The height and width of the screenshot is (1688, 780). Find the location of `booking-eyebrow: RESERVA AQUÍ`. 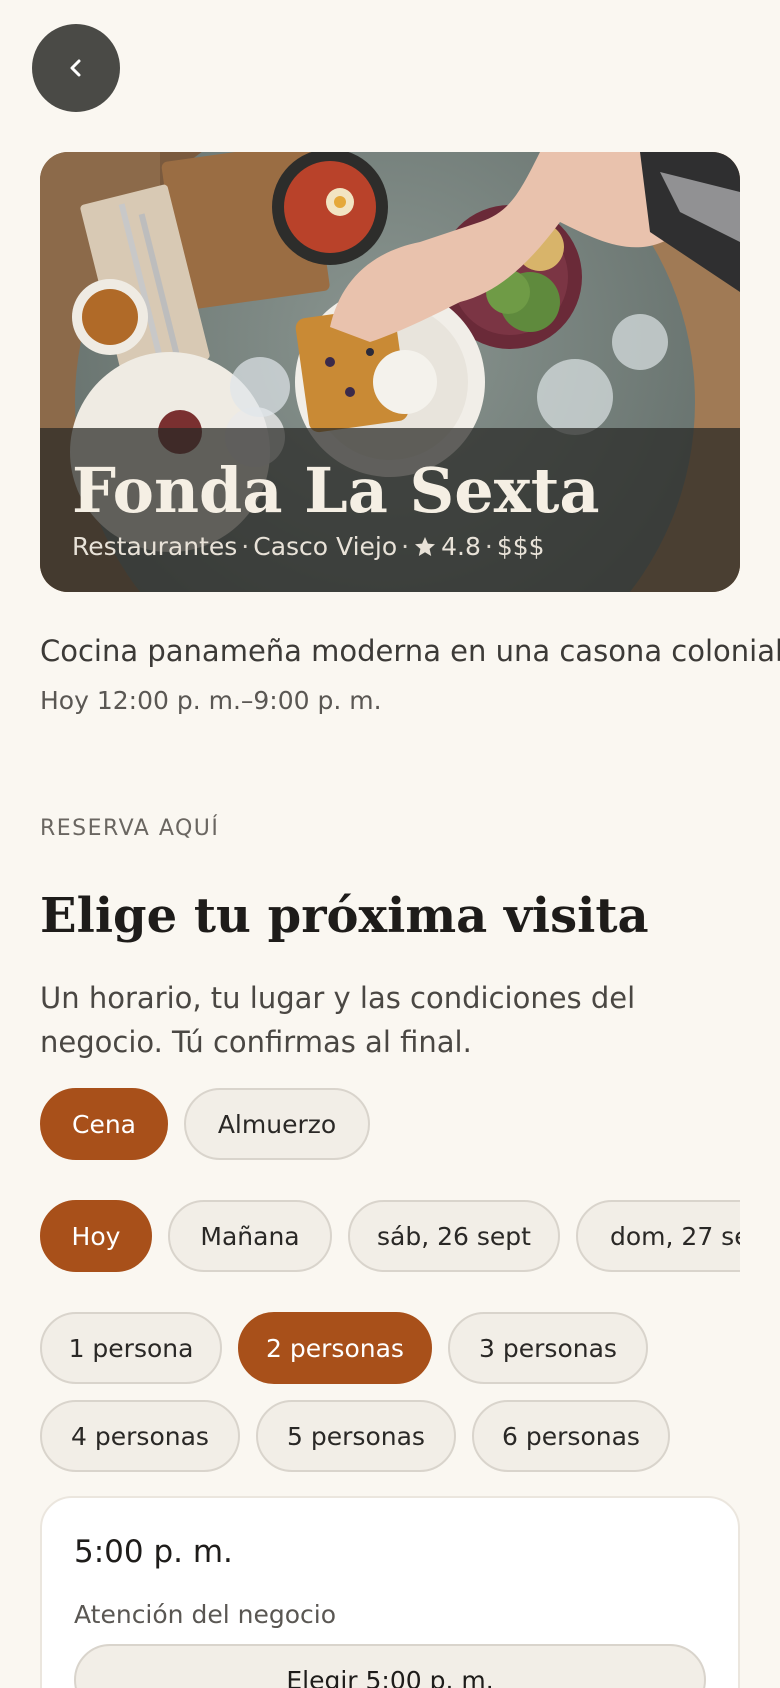

booking-eyebrow: RESERVA AQUÍ is located at coordinates (130, 828).